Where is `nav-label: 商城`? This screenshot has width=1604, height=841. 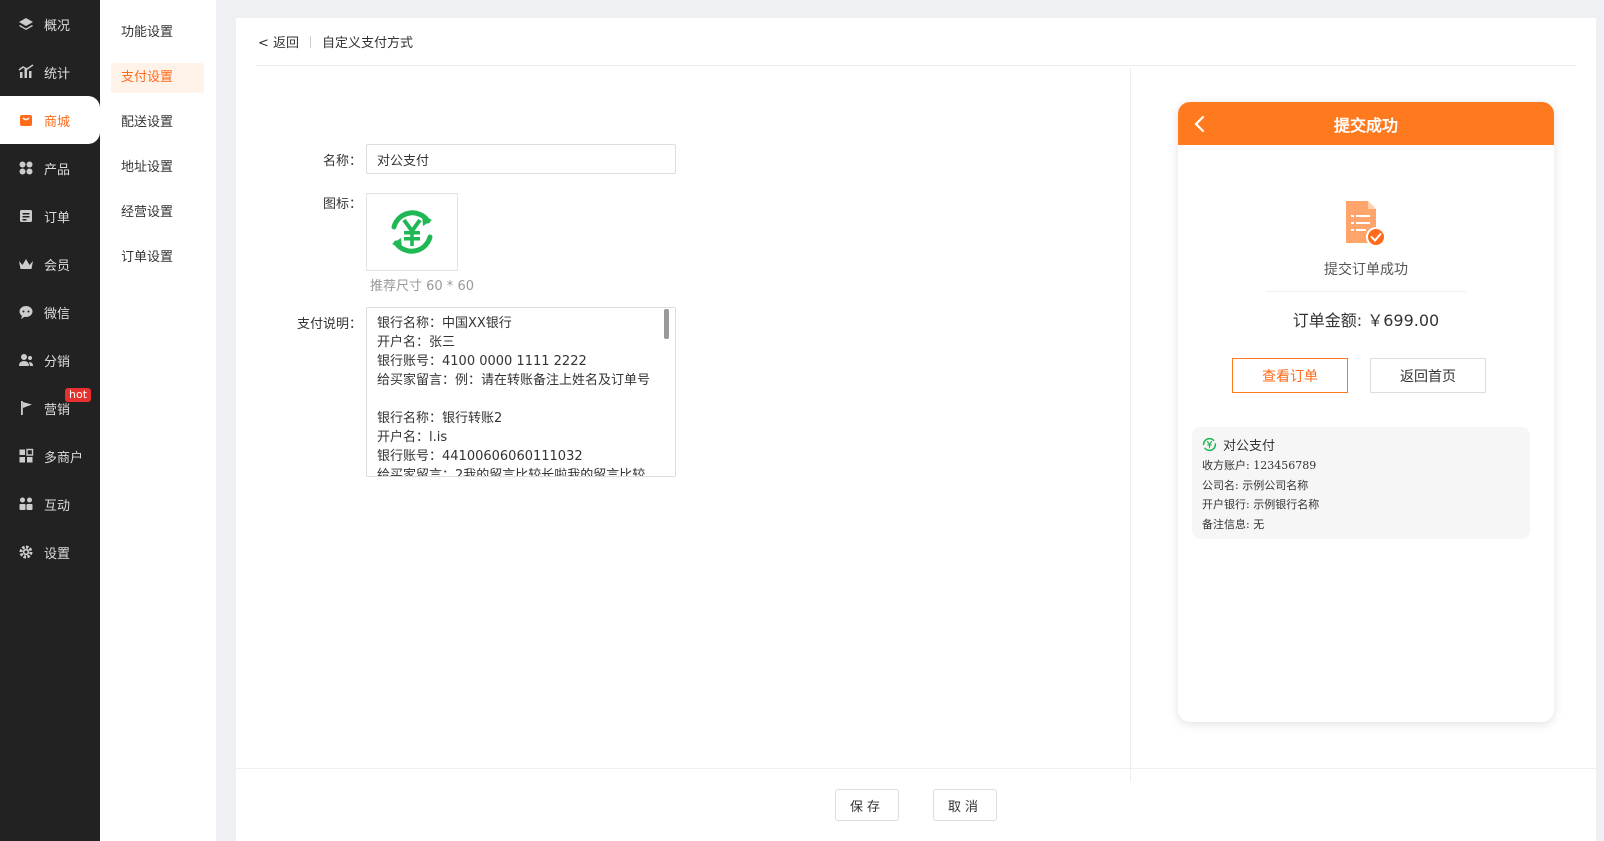 nav-label: 商城 is located at coordinates (57, 122).